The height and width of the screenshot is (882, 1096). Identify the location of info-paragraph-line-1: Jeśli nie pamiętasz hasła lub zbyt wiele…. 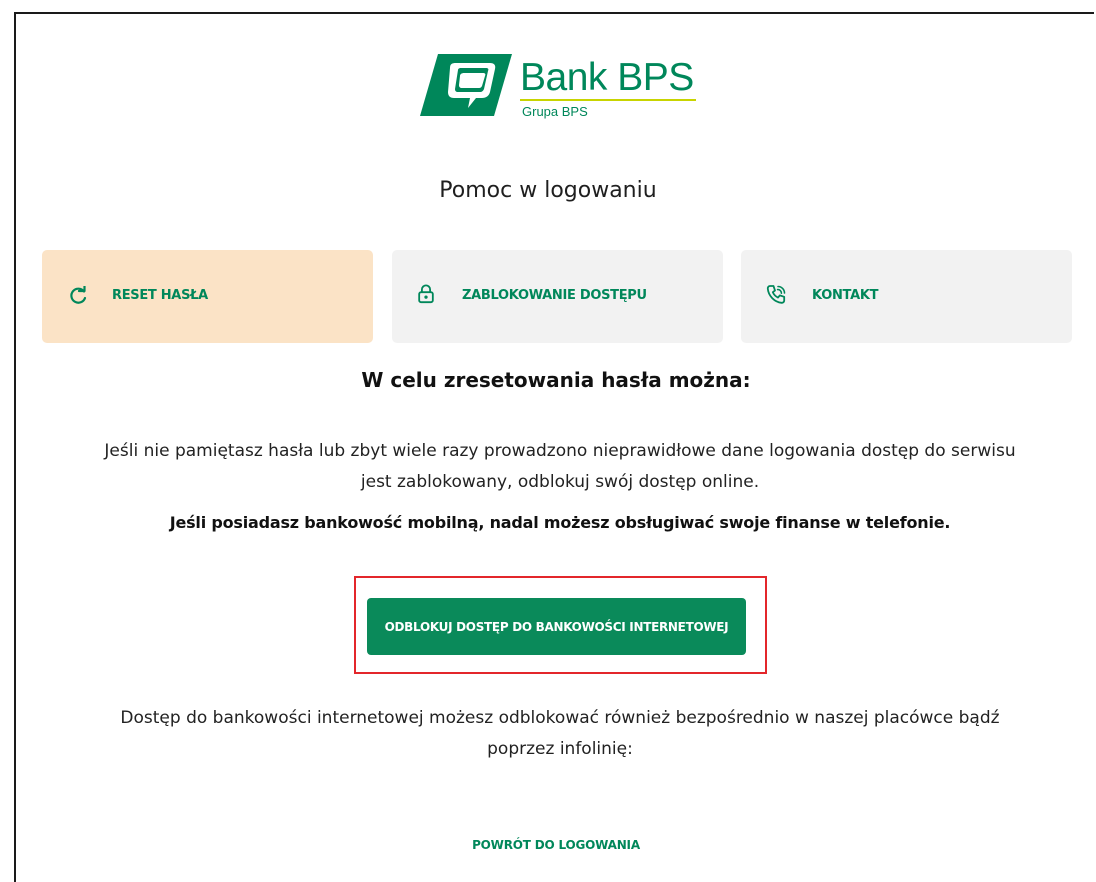
(560, 451).